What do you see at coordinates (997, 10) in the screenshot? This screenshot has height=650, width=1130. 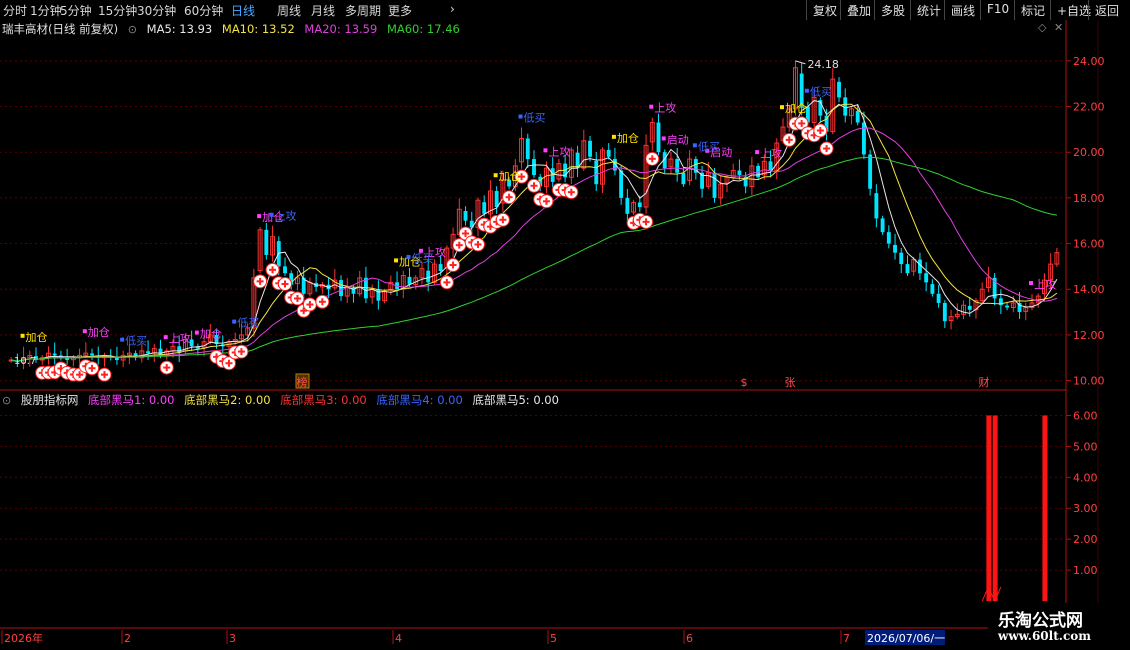 I see `toolbar-button: F10` at bounding box center [997, 10].